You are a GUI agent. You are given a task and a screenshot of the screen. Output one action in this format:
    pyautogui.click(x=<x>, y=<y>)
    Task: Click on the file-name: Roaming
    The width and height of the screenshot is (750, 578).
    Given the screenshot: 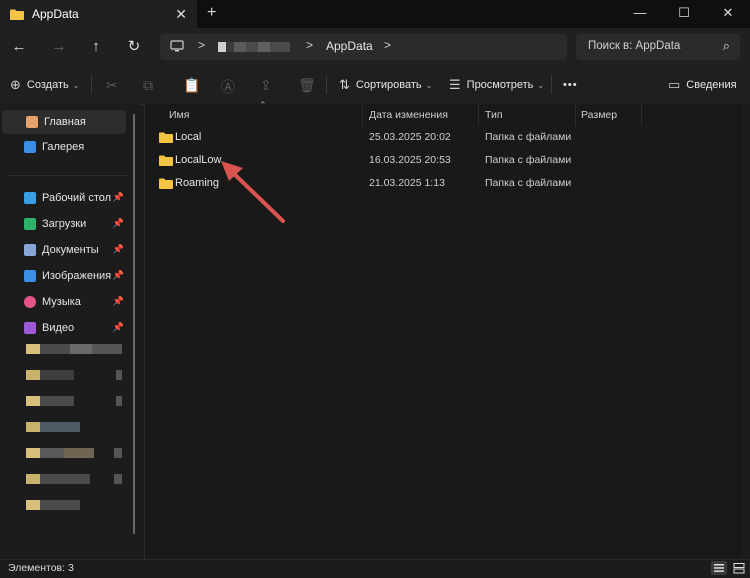 What is the action you would take?
    pyautogui.click(x=197, y=183)
    